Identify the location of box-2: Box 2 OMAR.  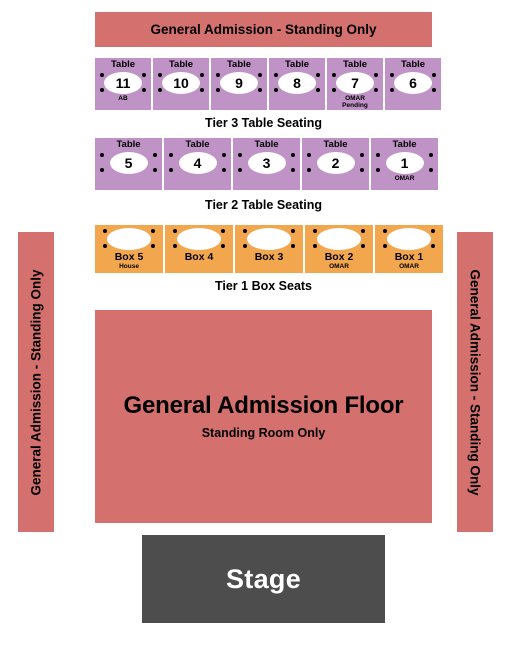
(339, 249).